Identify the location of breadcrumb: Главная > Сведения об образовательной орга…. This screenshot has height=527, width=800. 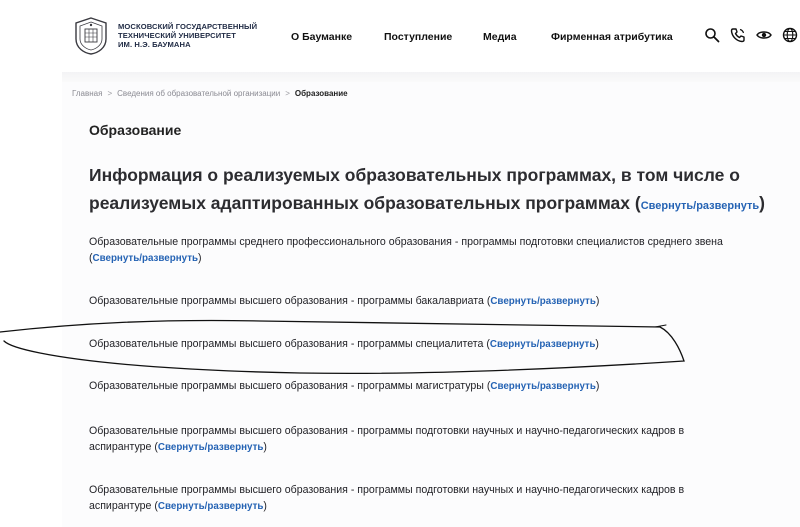
(210, 93).